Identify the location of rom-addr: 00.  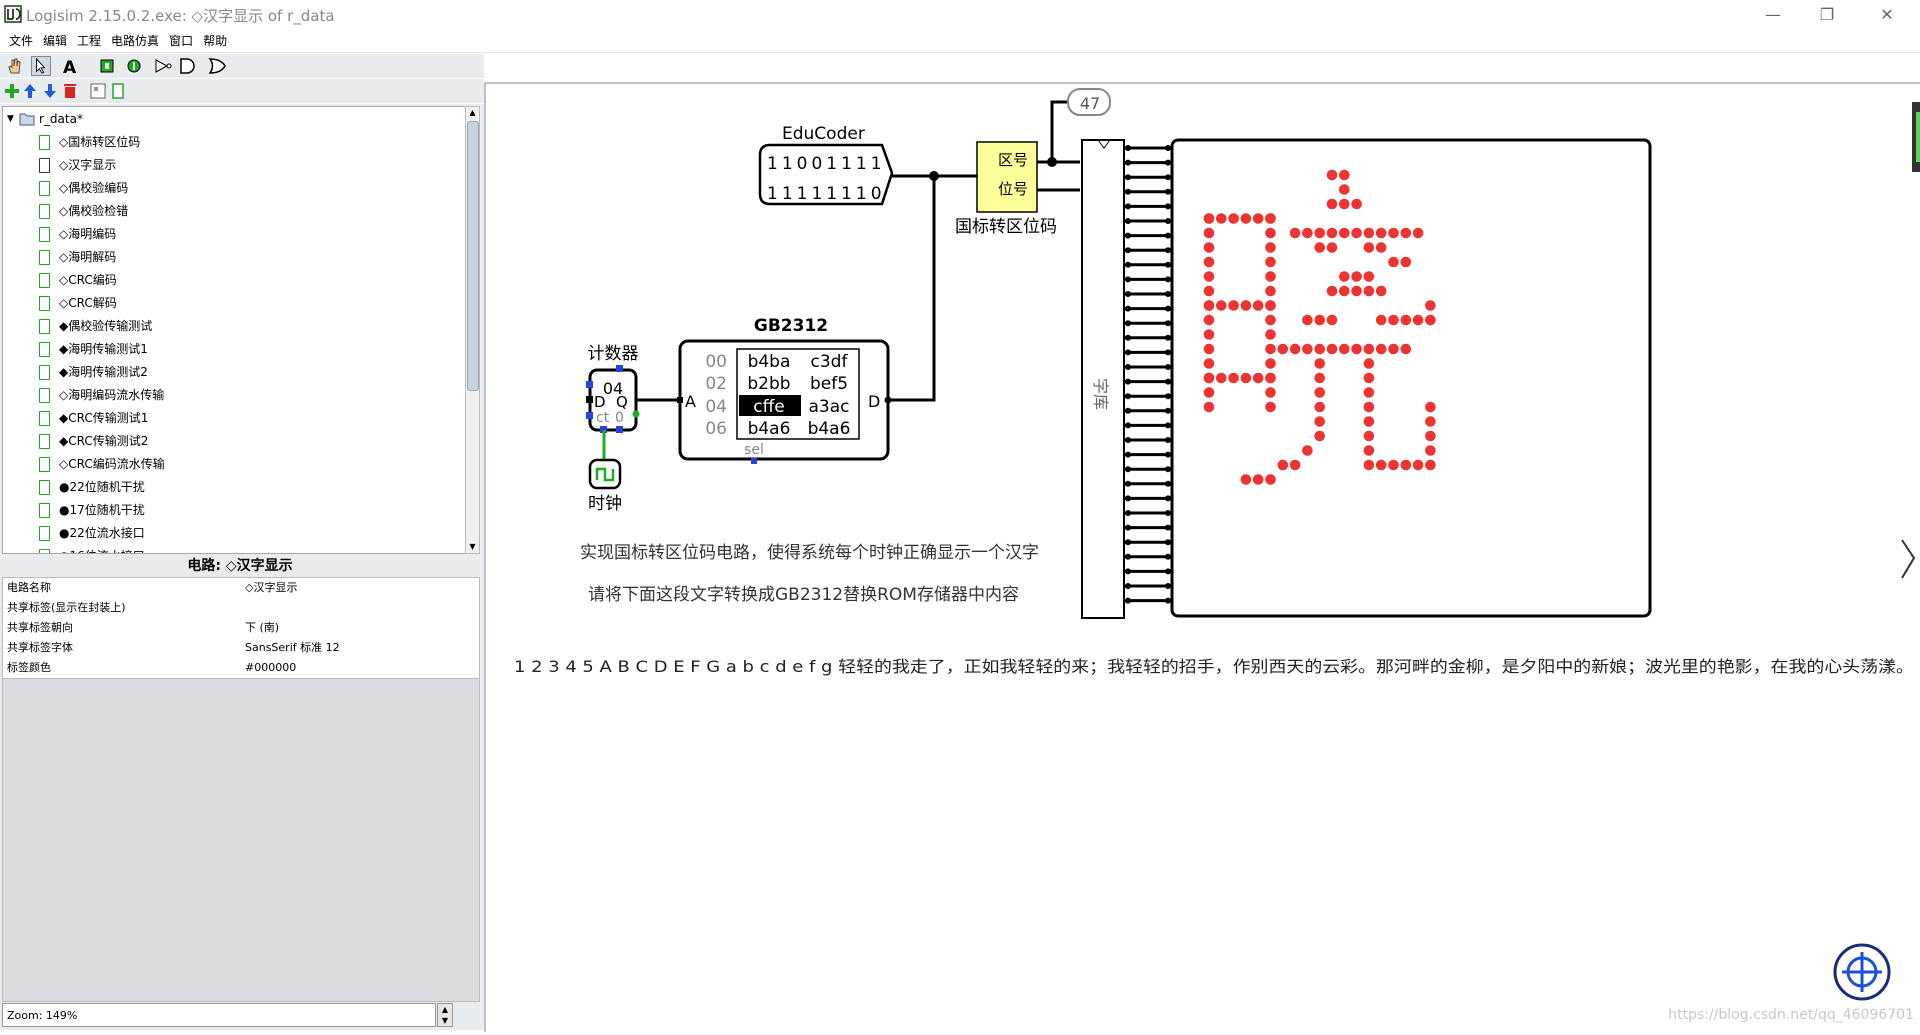
(716, 362).